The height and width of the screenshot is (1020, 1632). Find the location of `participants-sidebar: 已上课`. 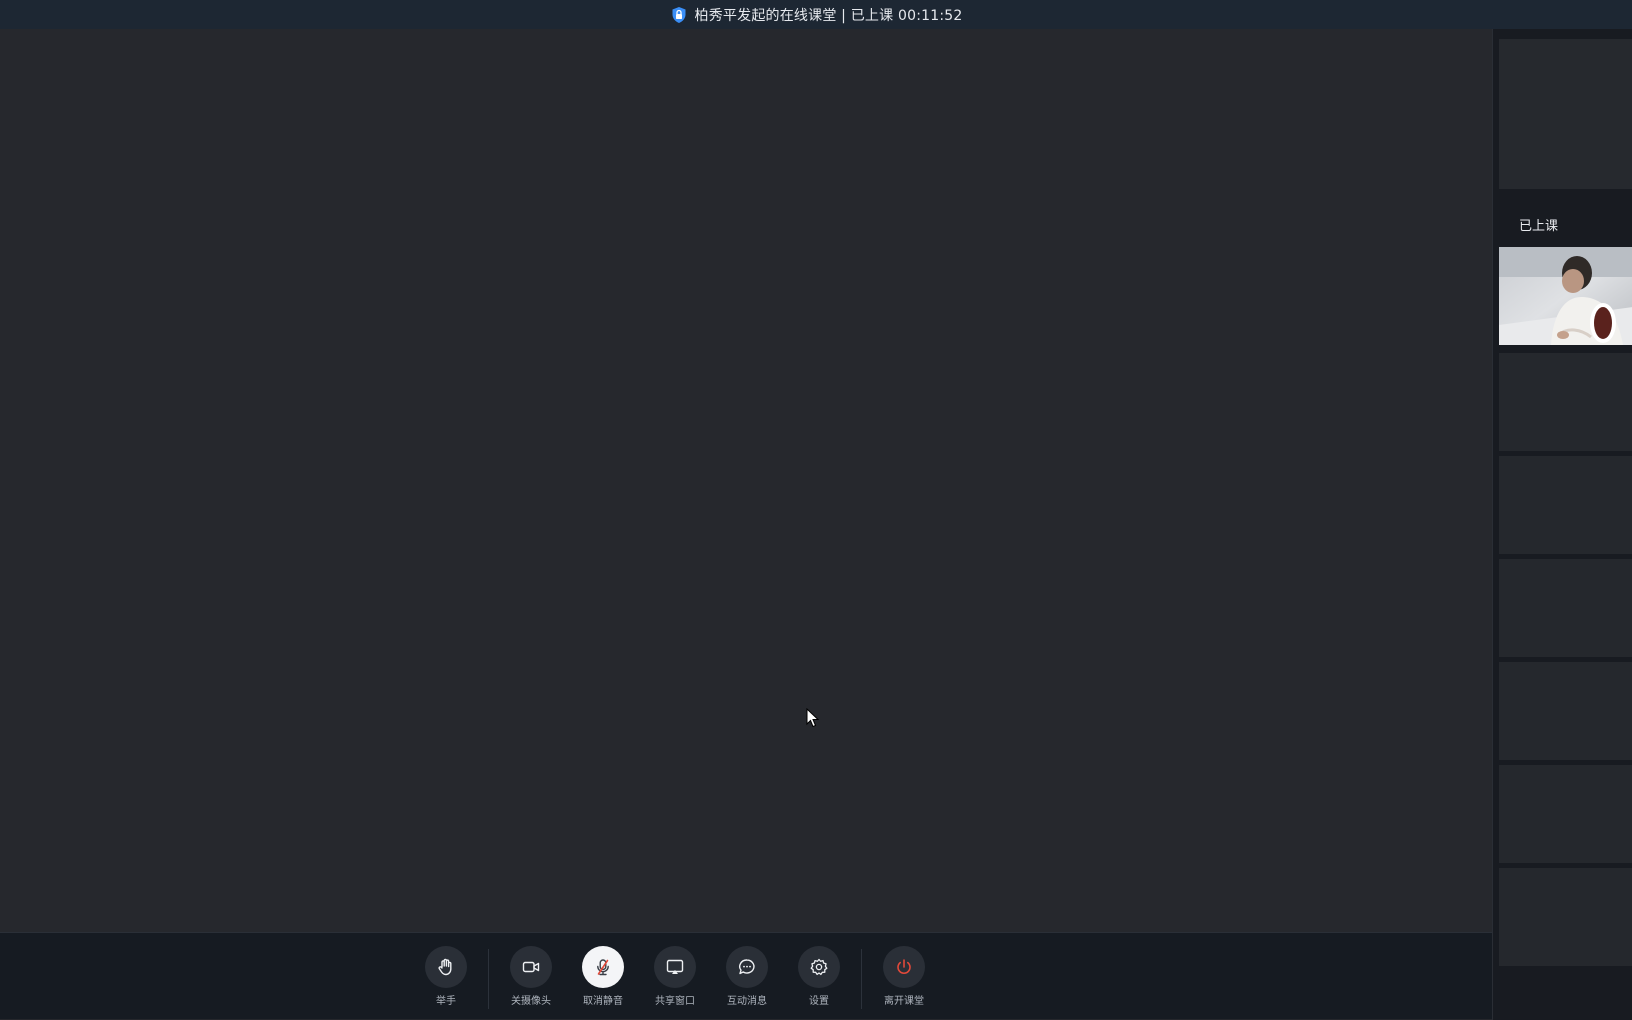

participants-sidebar: 已上课 is located at coordinates (1562, 524).